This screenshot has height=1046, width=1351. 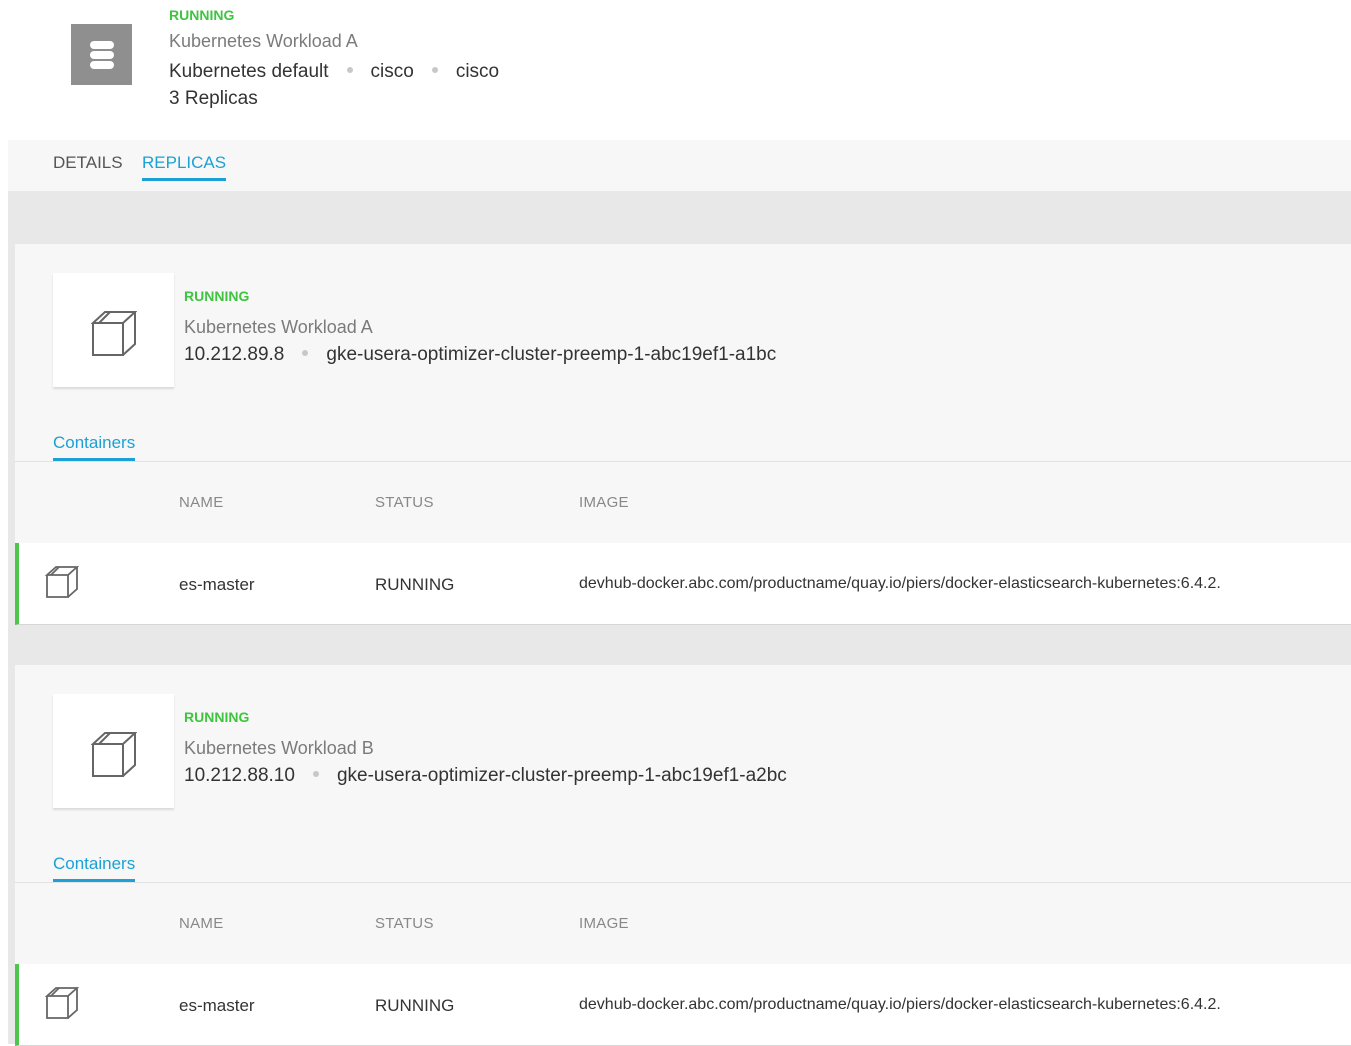 I want to click on workload-cluster: Kubernetes default, so click(x=249, y=71).